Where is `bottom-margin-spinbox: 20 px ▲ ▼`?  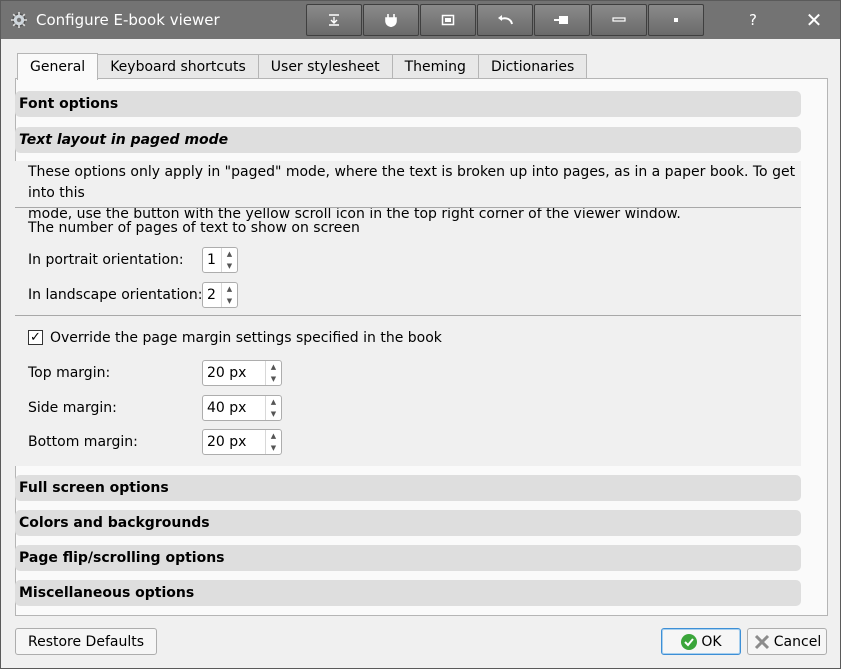 bottom-margin-spinbox: 20 px ▲ ▼ is located at coordinates (242, 442).